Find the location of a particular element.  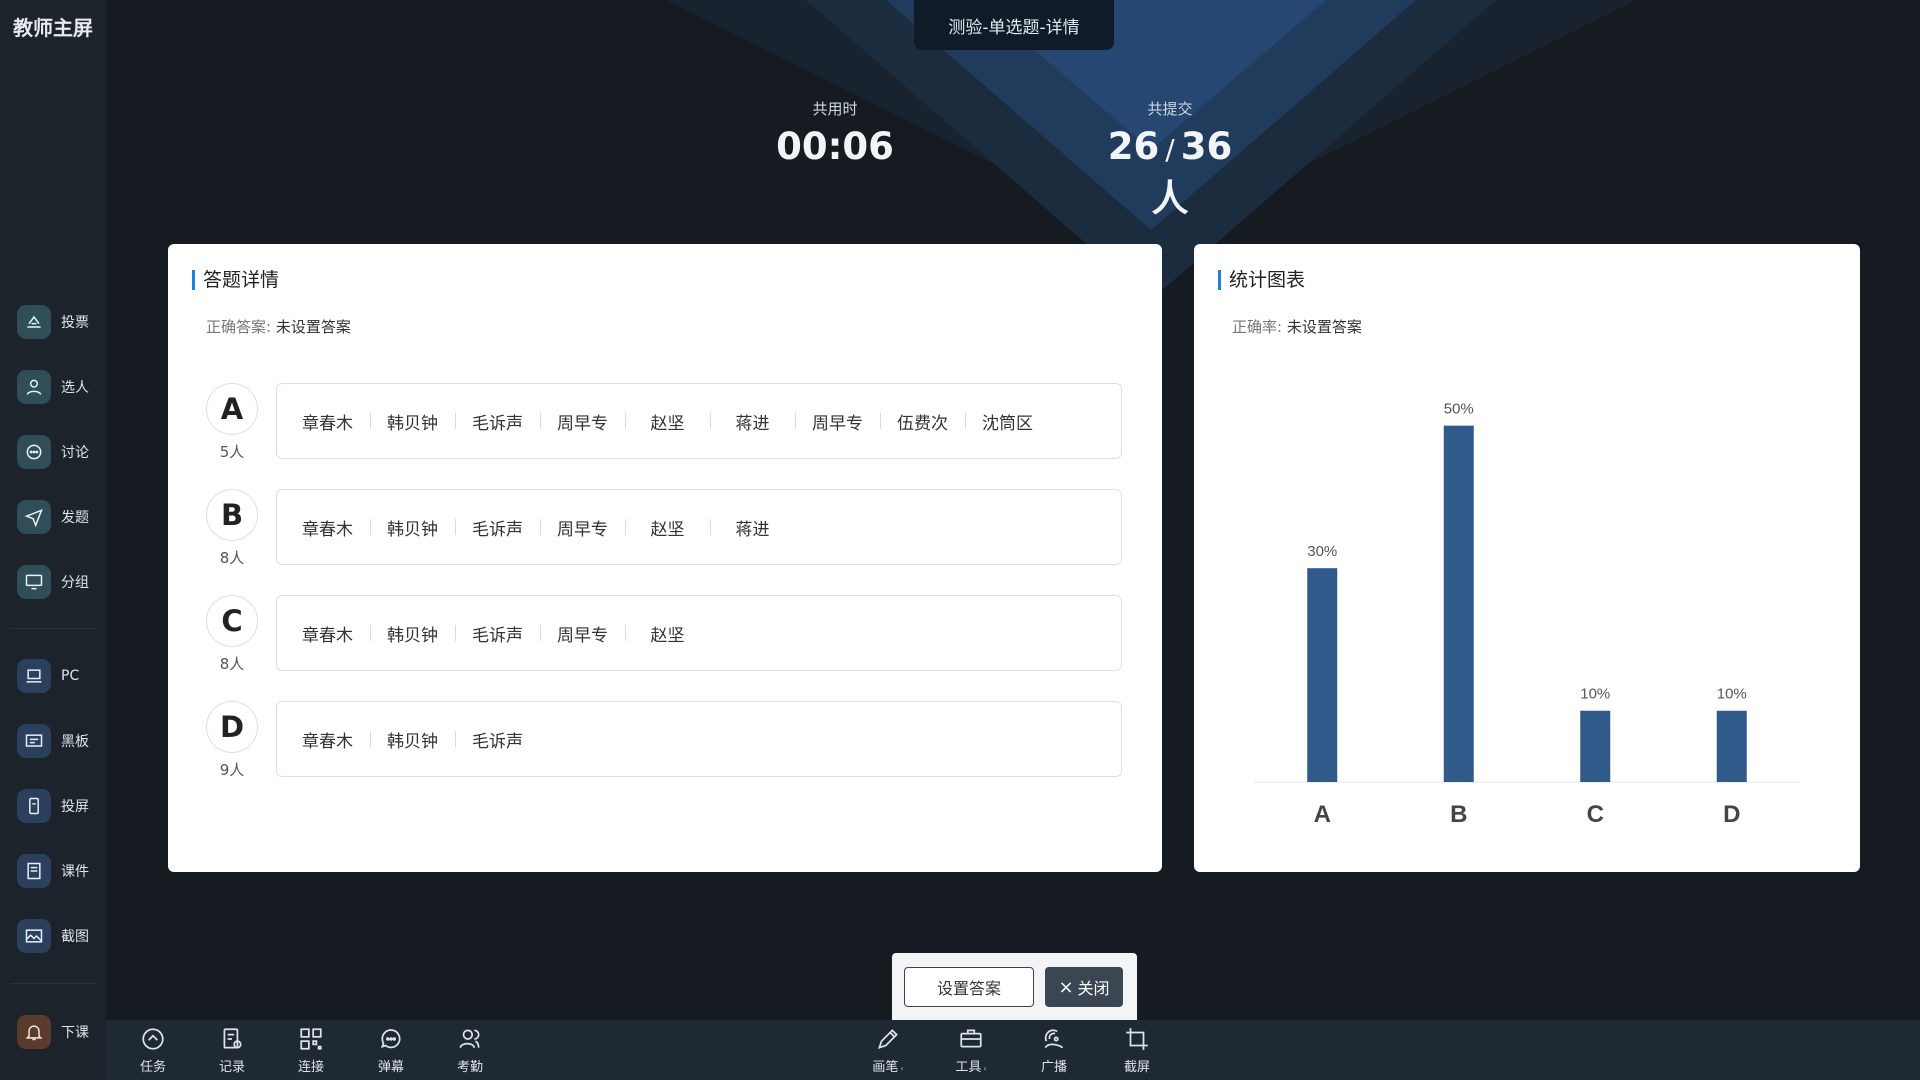

tool-label-text: 画笔 is located at coordinates (885, 1067).